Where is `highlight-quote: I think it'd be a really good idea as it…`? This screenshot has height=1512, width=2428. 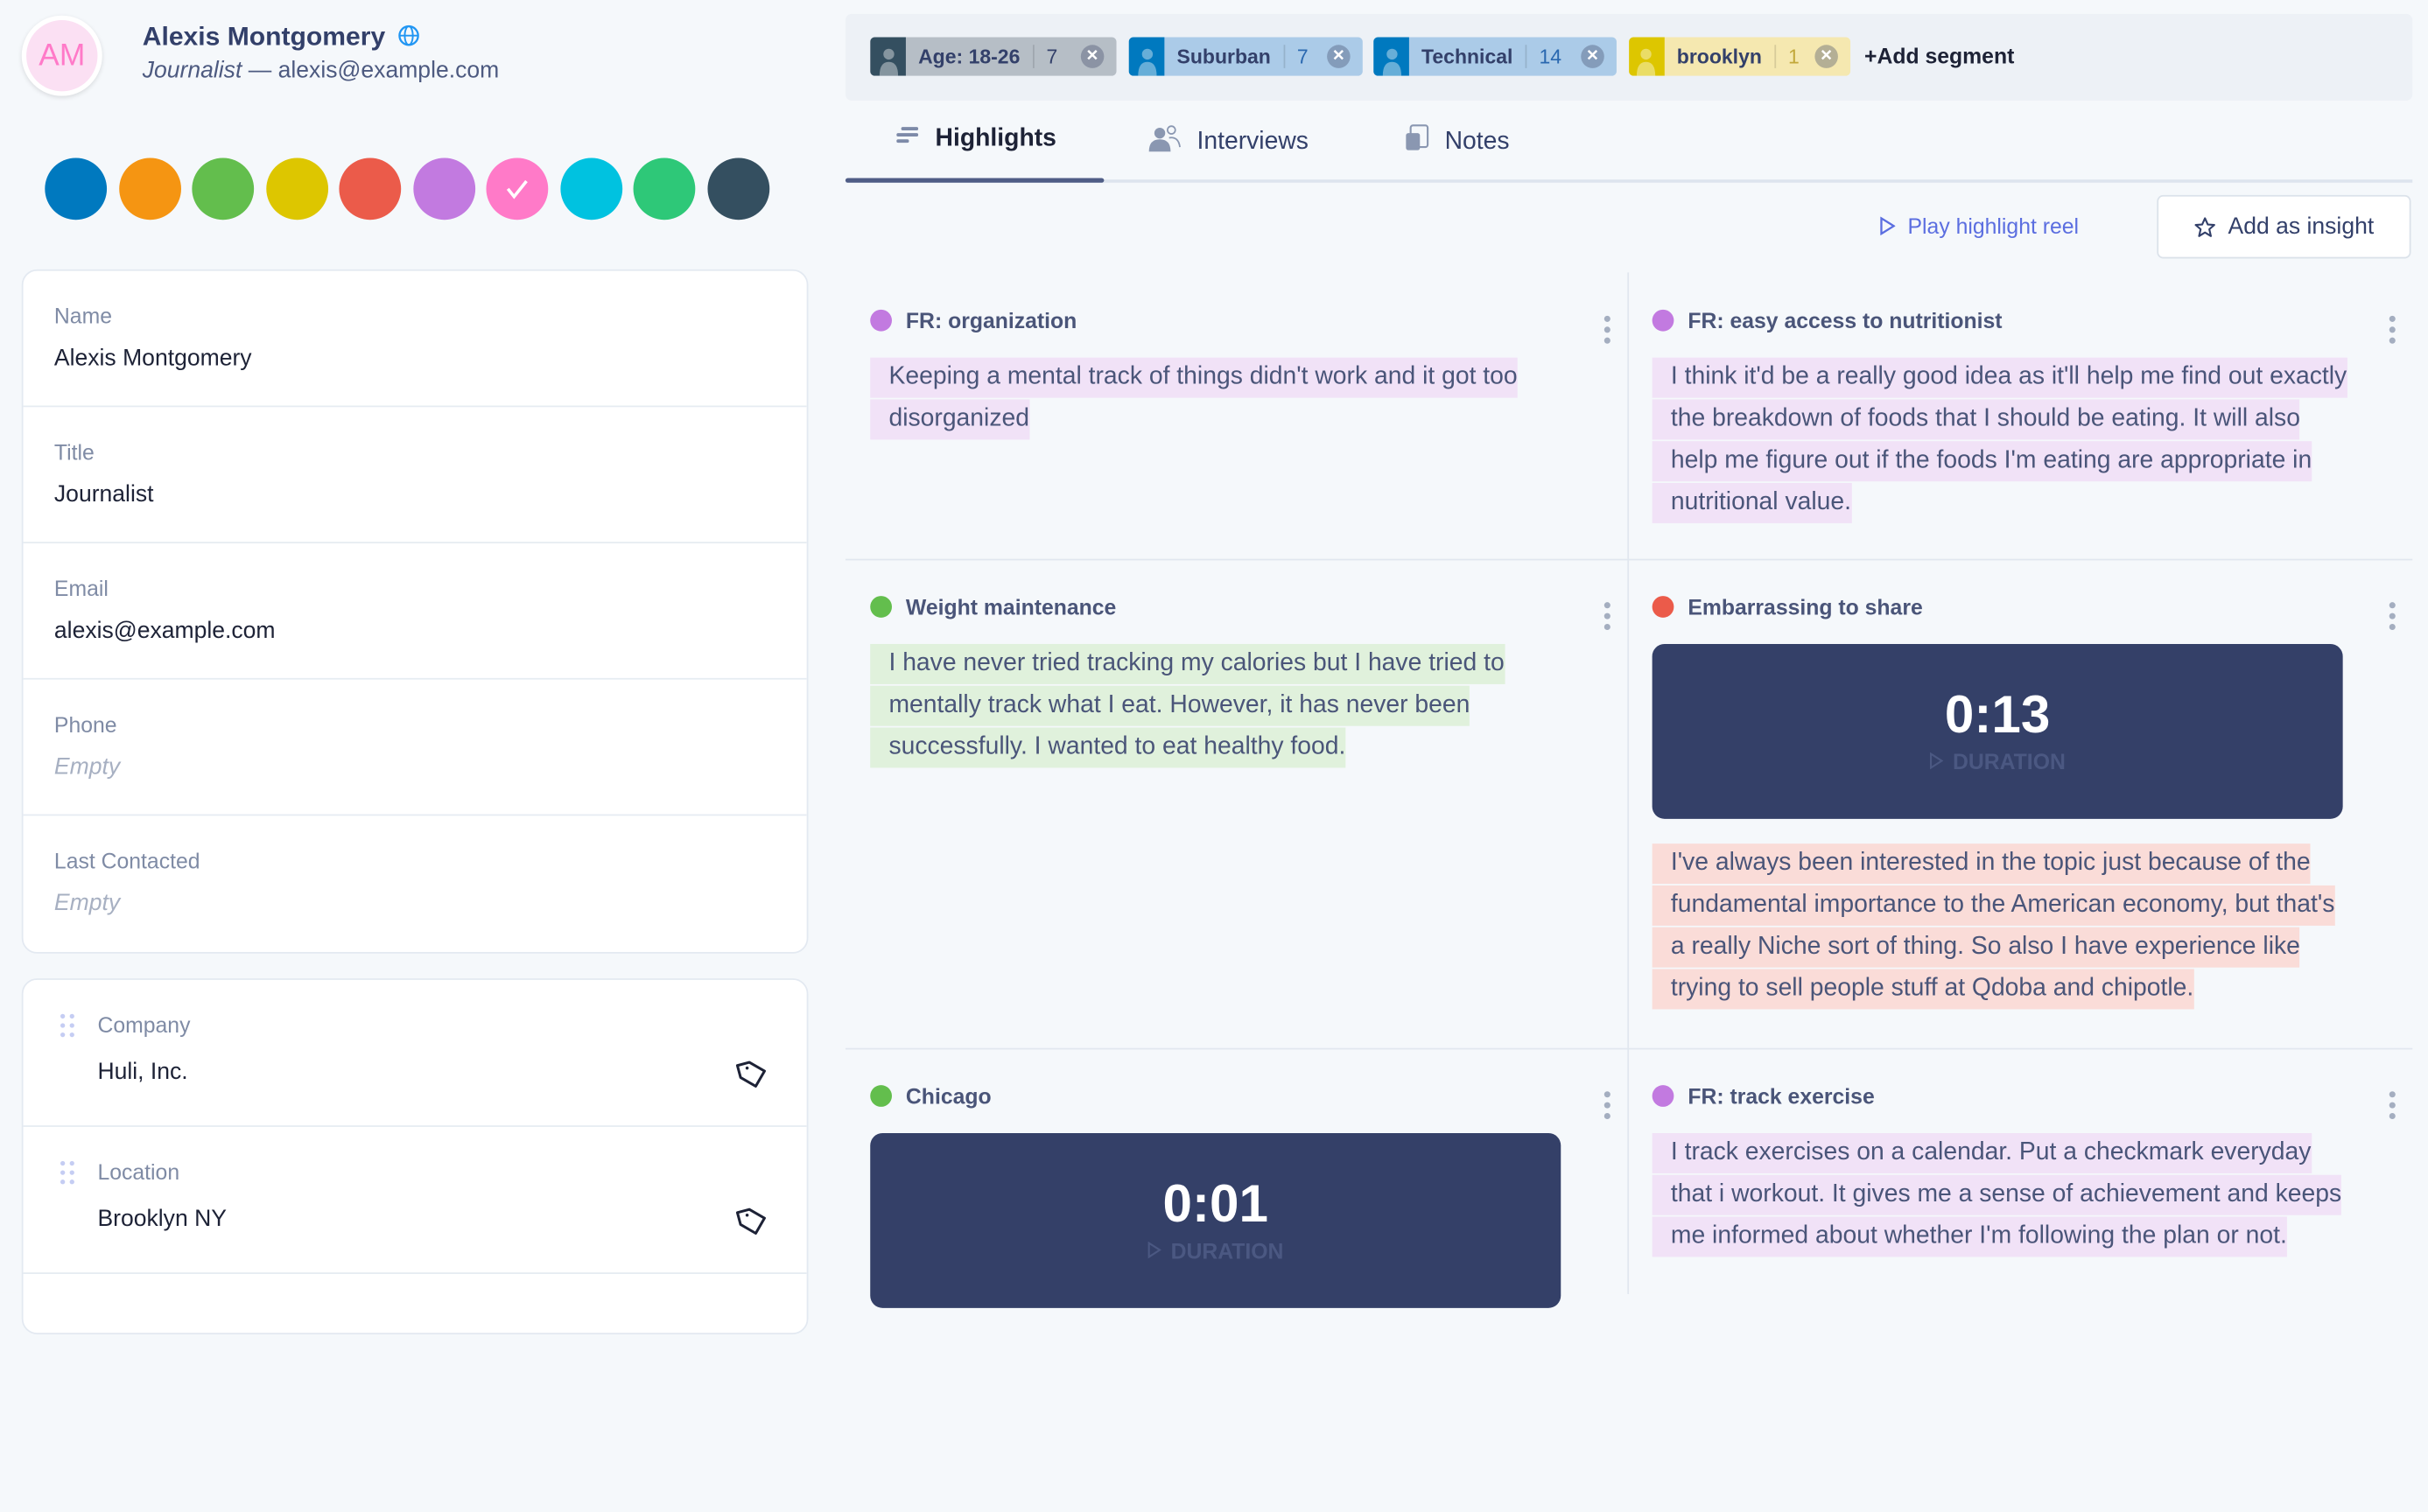 highlight-quote: I think it'd be a really good idea as it… is located at coordinates (2002, 439).